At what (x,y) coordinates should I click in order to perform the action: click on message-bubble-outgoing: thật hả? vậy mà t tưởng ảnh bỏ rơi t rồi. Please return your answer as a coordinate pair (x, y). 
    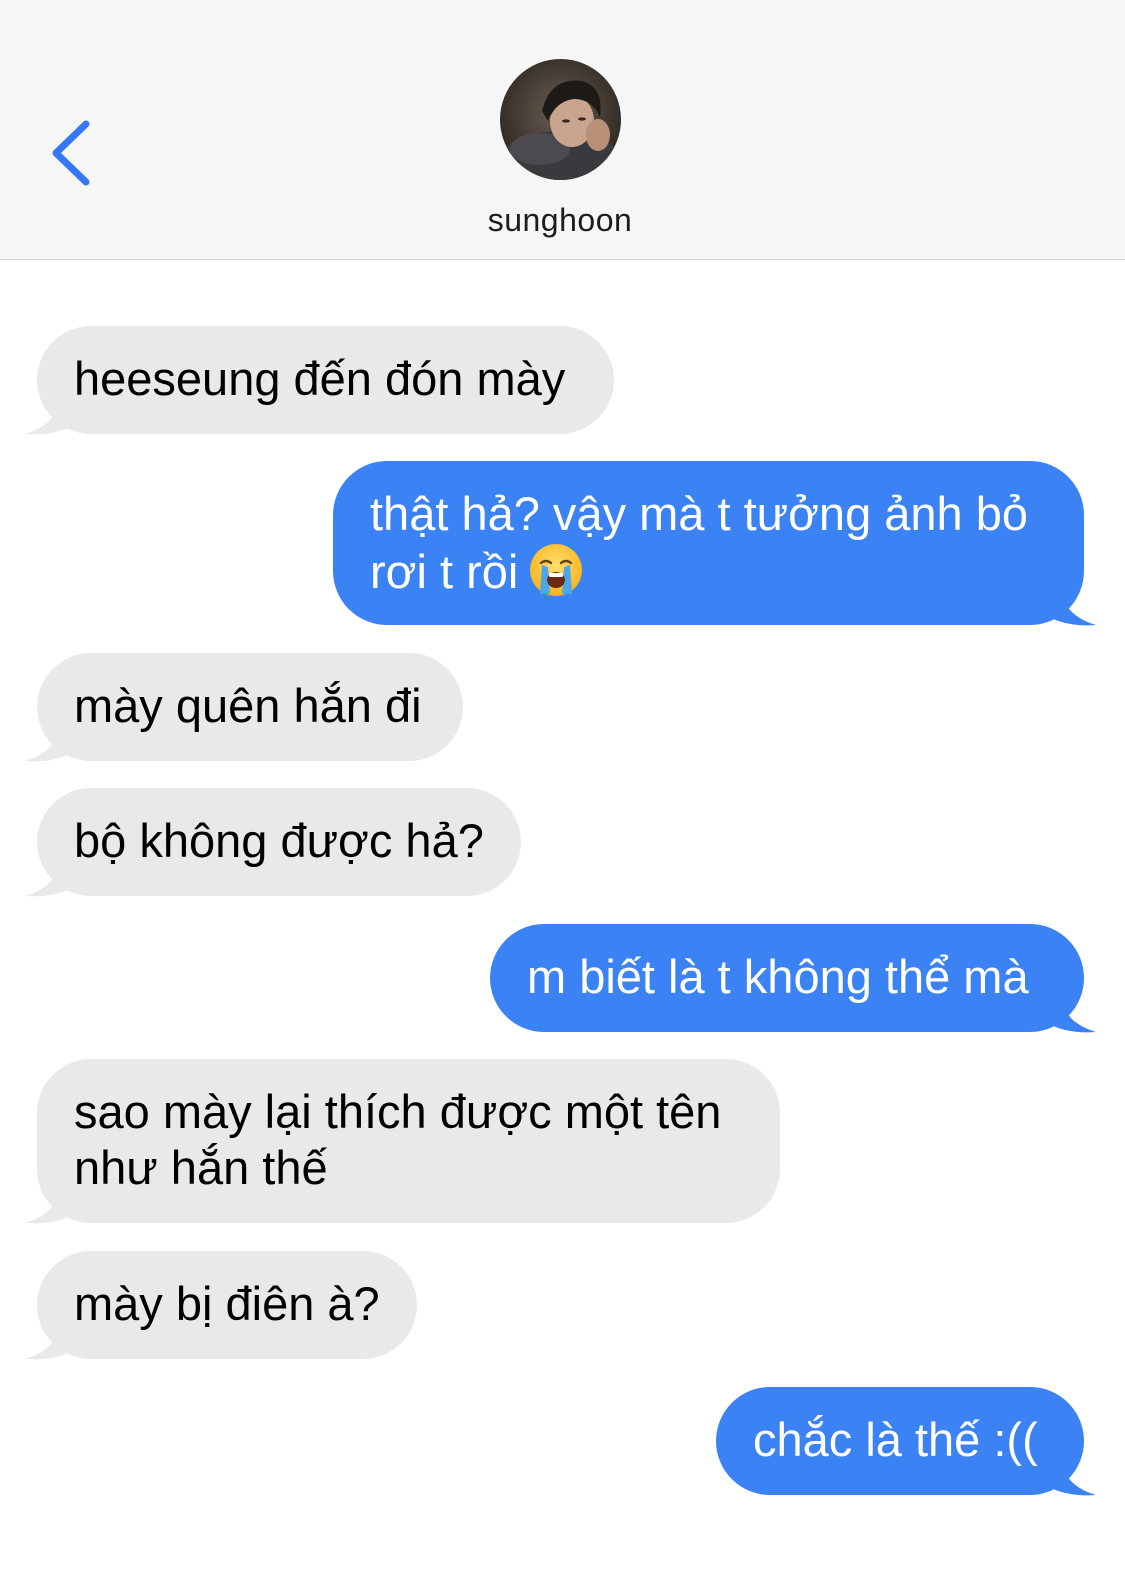
    Looking at the image, I should click on (714, 543).